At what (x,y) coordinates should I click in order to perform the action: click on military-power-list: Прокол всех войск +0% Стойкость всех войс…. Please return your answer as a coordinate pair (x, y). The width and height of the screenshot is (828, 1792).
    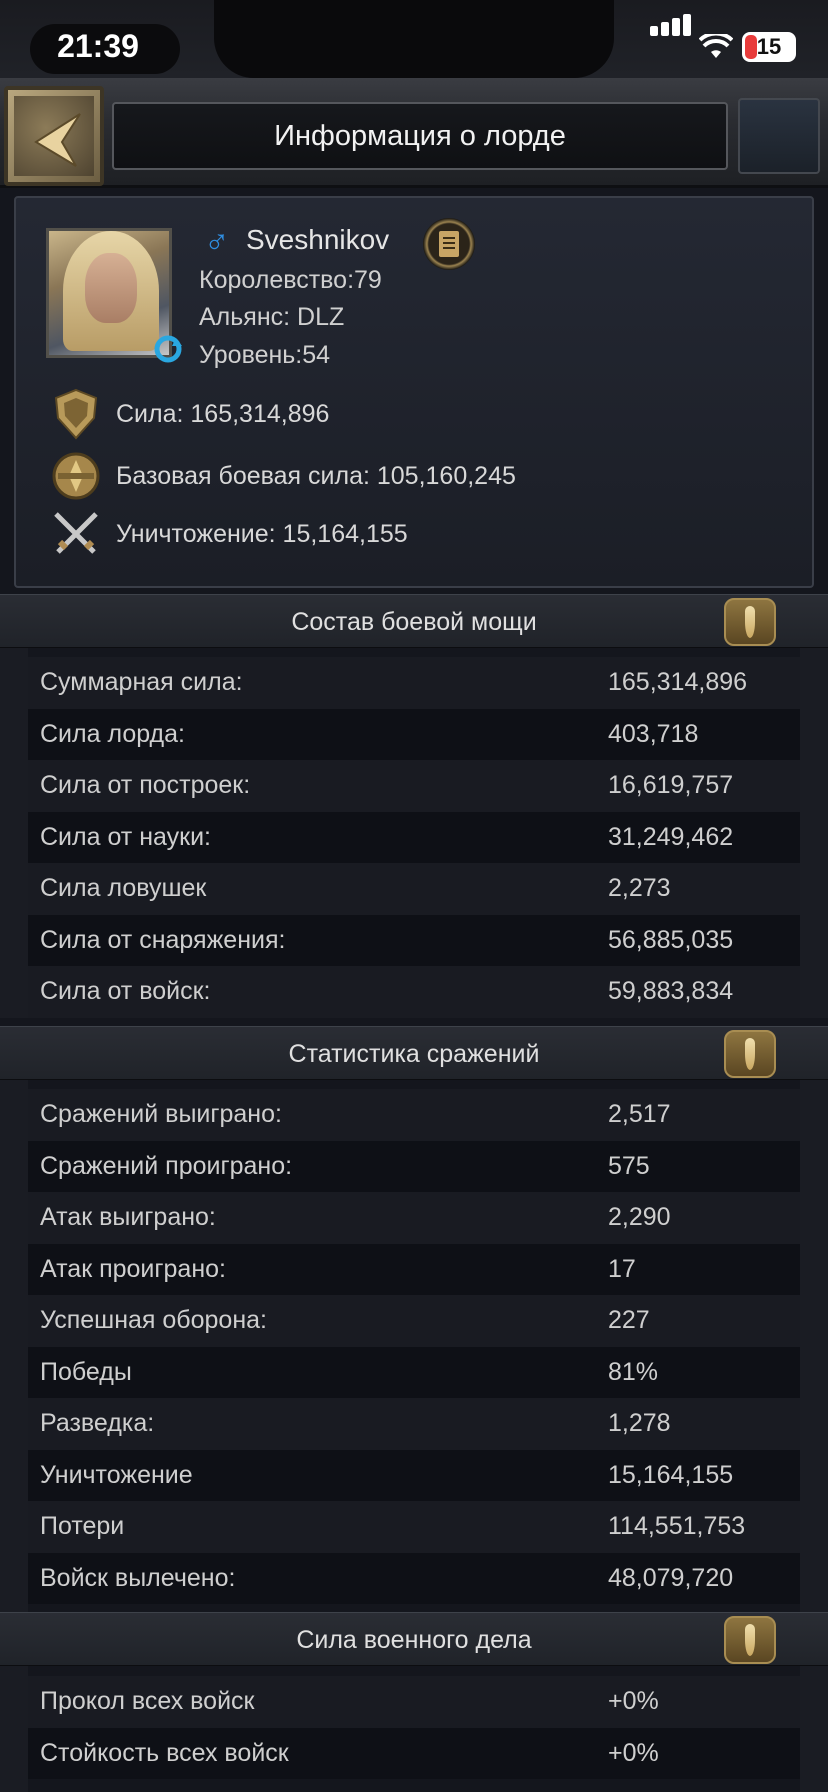
    Looking at the image, I should click on (414, 1727).